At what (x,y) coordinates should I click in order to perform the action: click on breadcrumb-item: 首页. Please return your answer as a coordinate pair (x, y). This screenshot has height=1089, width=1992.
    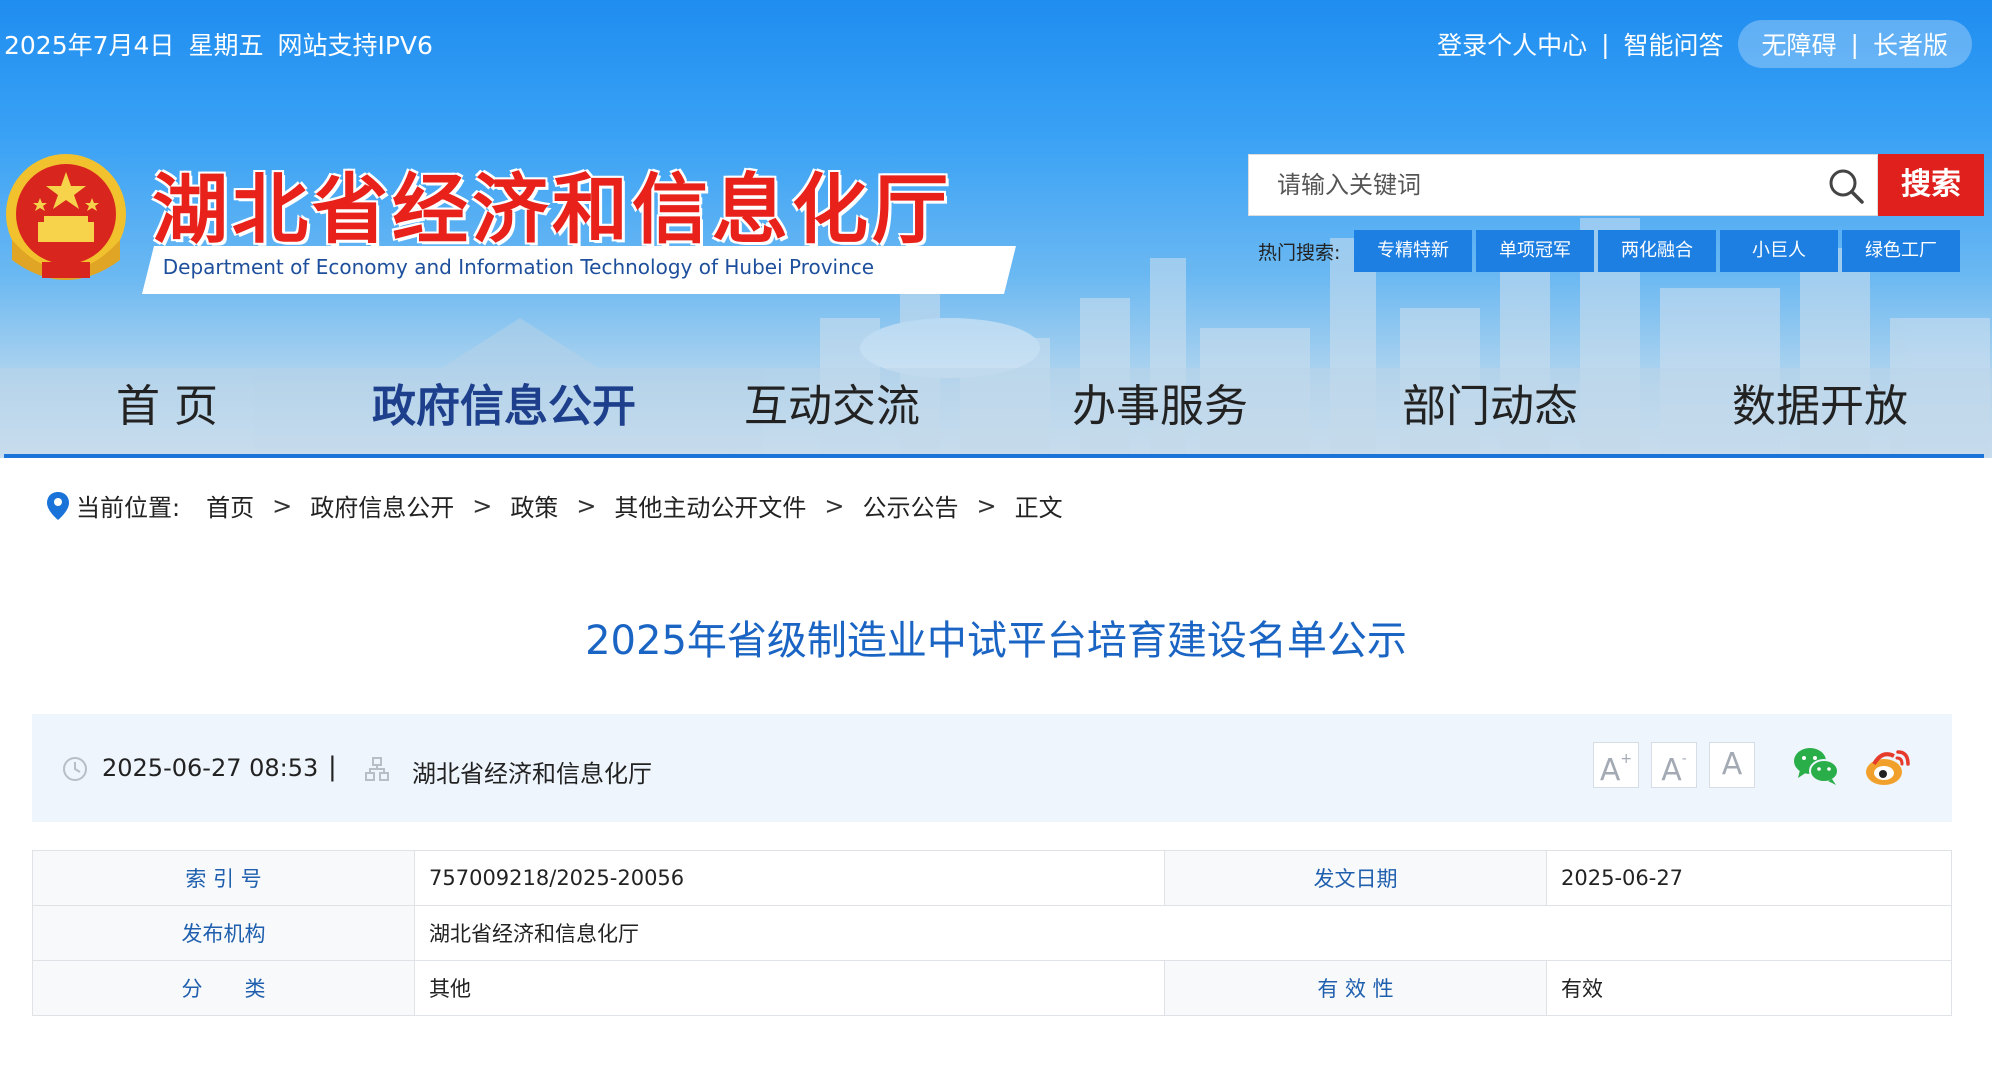
    Looking at the image, I should click on (230, 505).